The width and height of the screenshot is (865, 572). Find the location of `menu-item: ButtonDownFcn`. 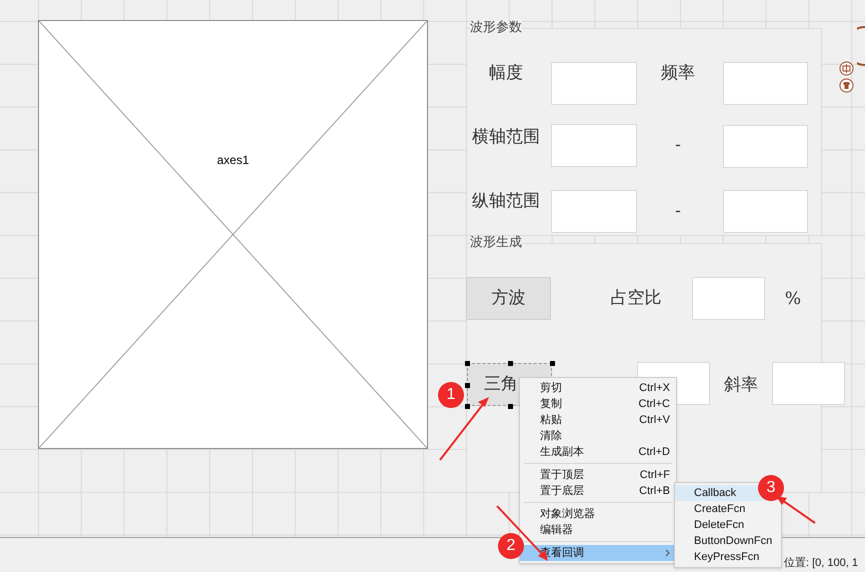

menu-item: ButtonDownFcn is located at coordinates (728, 541).